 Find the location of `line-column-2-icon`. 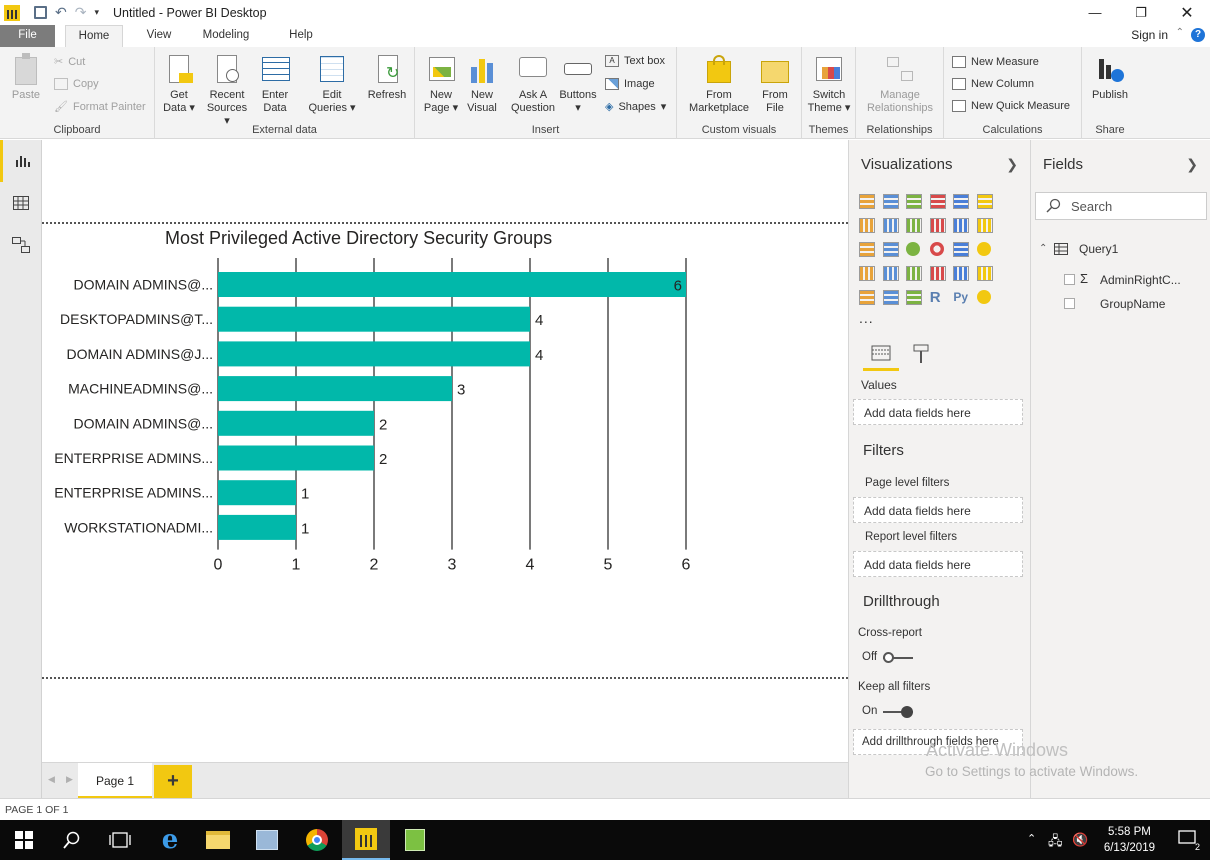

line-column-2-icon is located at coordinates (961, 225).